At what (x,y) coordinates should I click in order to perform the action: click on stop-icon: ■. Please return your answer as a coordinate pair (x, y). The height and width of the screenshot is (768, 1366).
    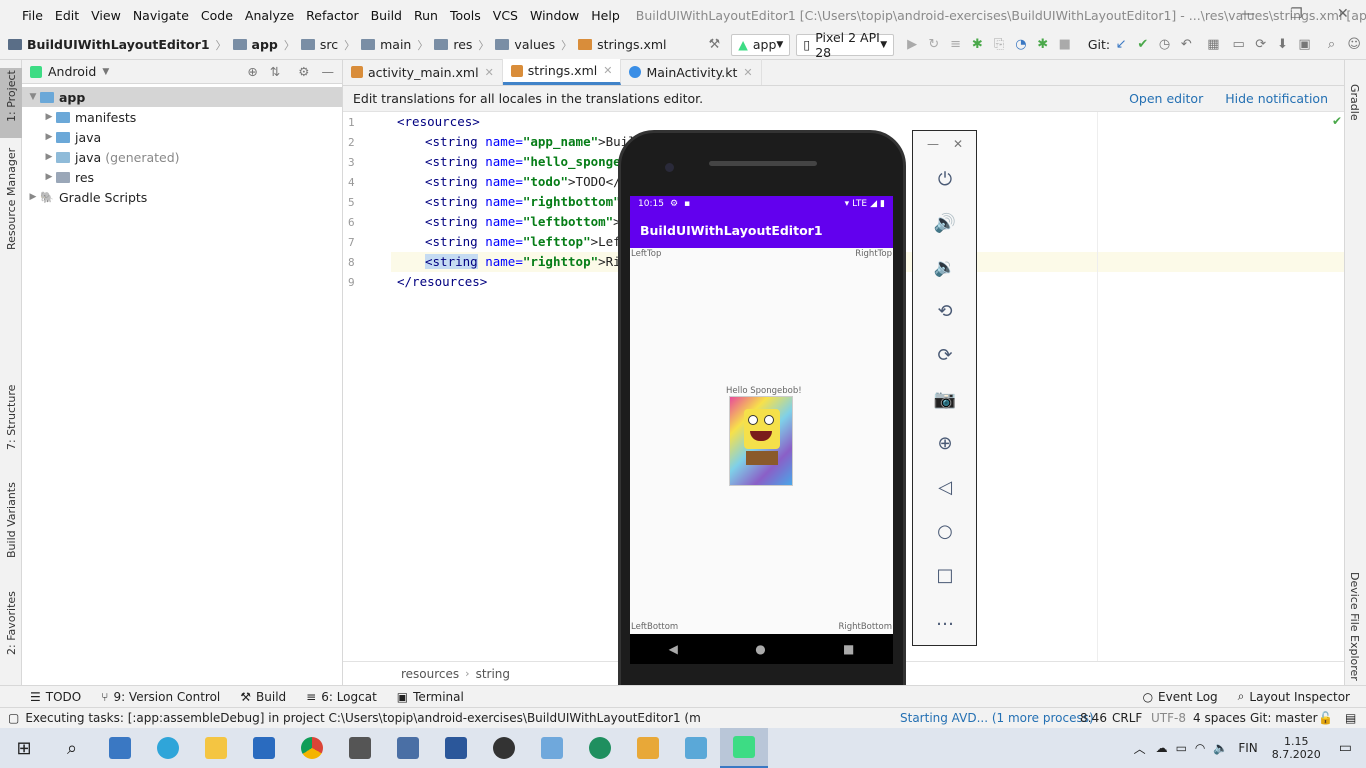
    Looking at the image, I should click on (1065, 45).